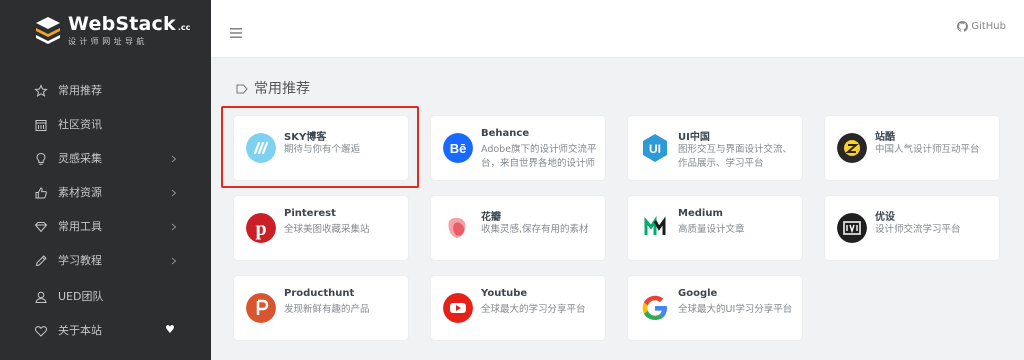  Describe the element at coordinates (105, 193) in the screenshot. I see `sidebar-item-resources: 素材资源` at that location.